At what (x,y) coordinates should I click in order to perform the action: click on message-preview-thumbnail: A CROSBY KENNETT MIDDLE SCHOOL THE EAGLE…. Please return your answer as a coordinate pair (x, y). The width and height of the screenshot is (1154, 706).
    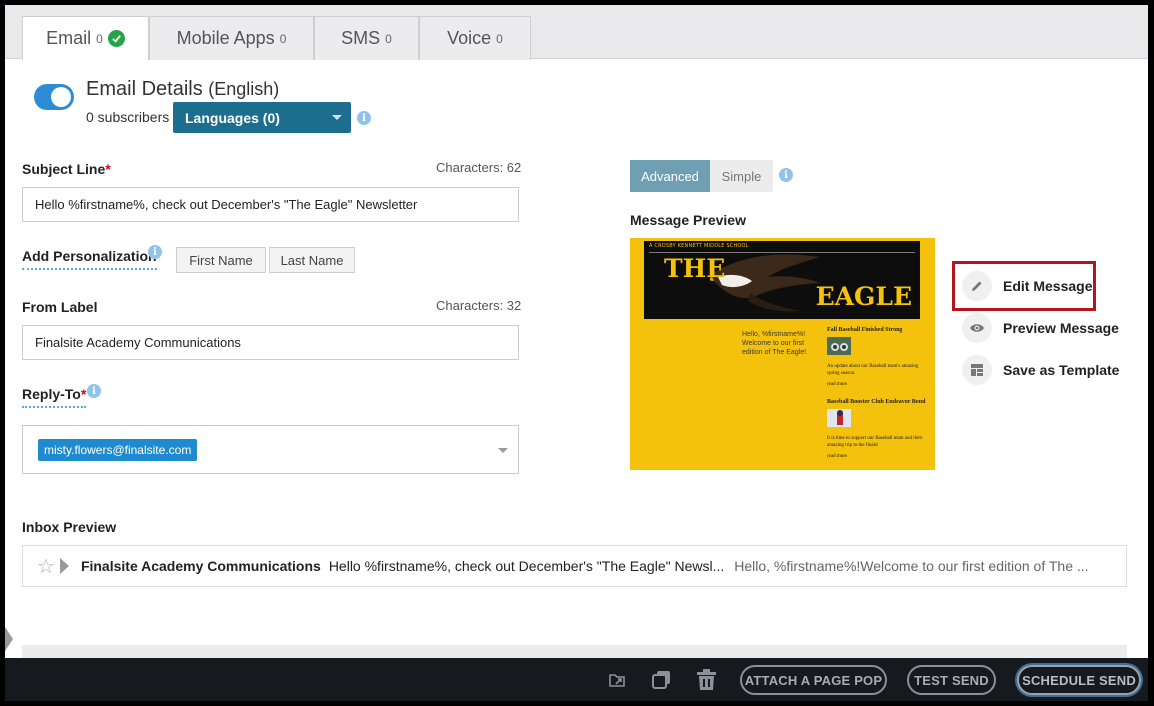
    Looking at the image, I should click on (782, 354).